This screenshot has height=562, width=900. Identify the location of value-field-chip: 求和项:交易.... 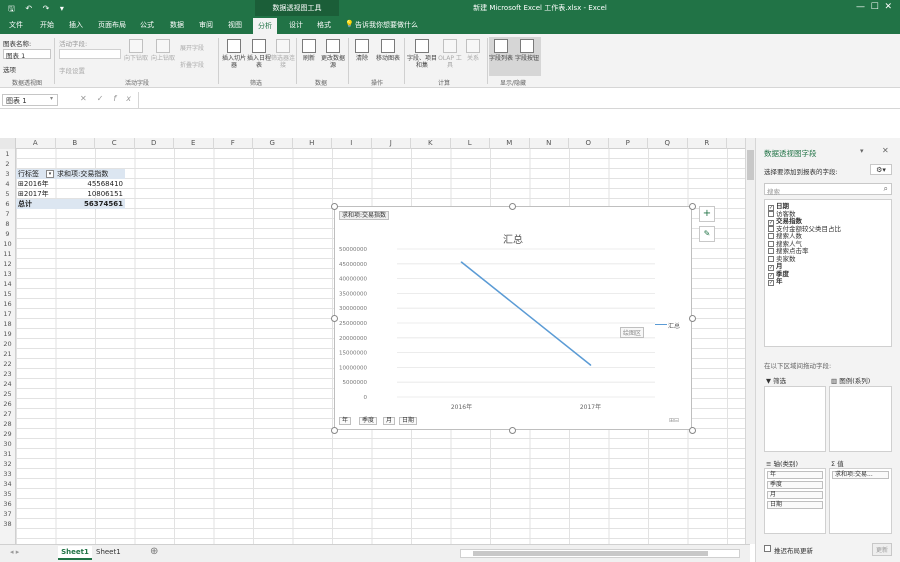
(860, 475).